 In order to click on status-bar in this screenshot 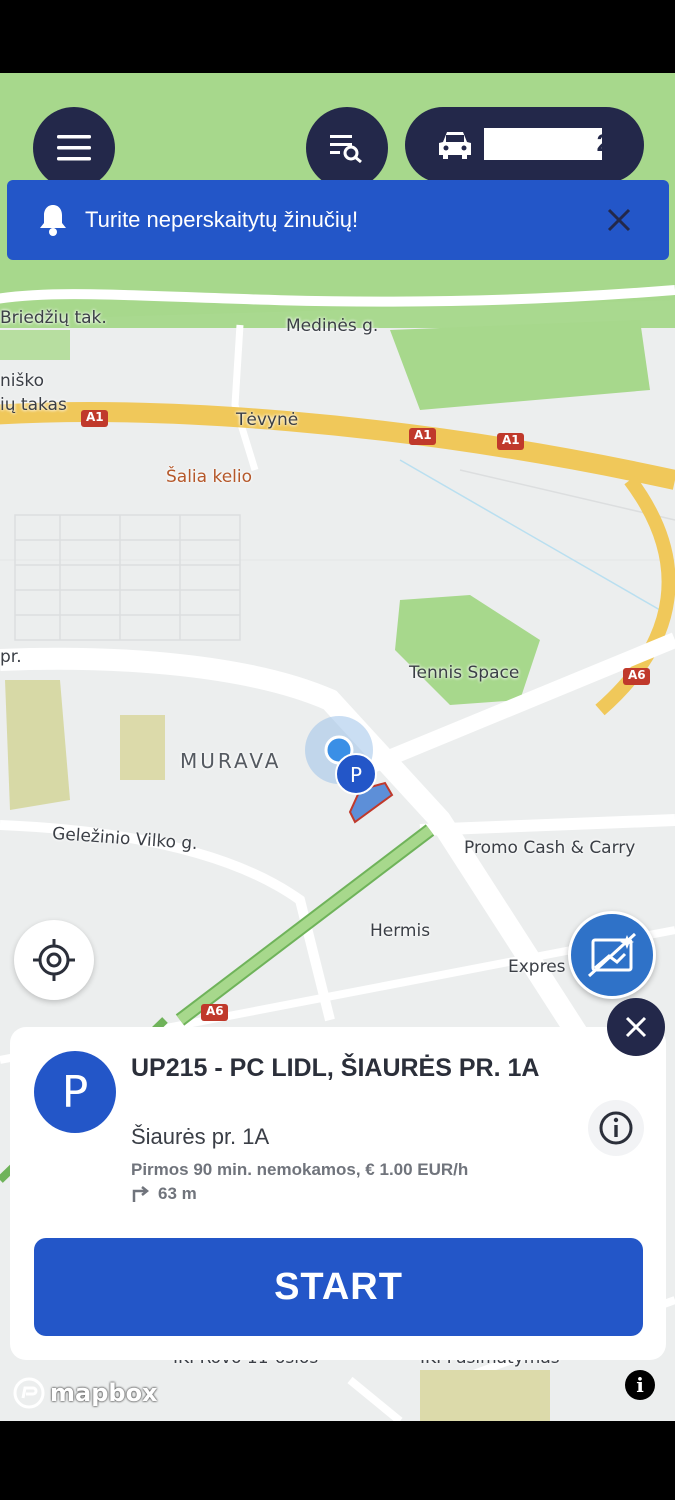, I will do `click(337, 36)`.